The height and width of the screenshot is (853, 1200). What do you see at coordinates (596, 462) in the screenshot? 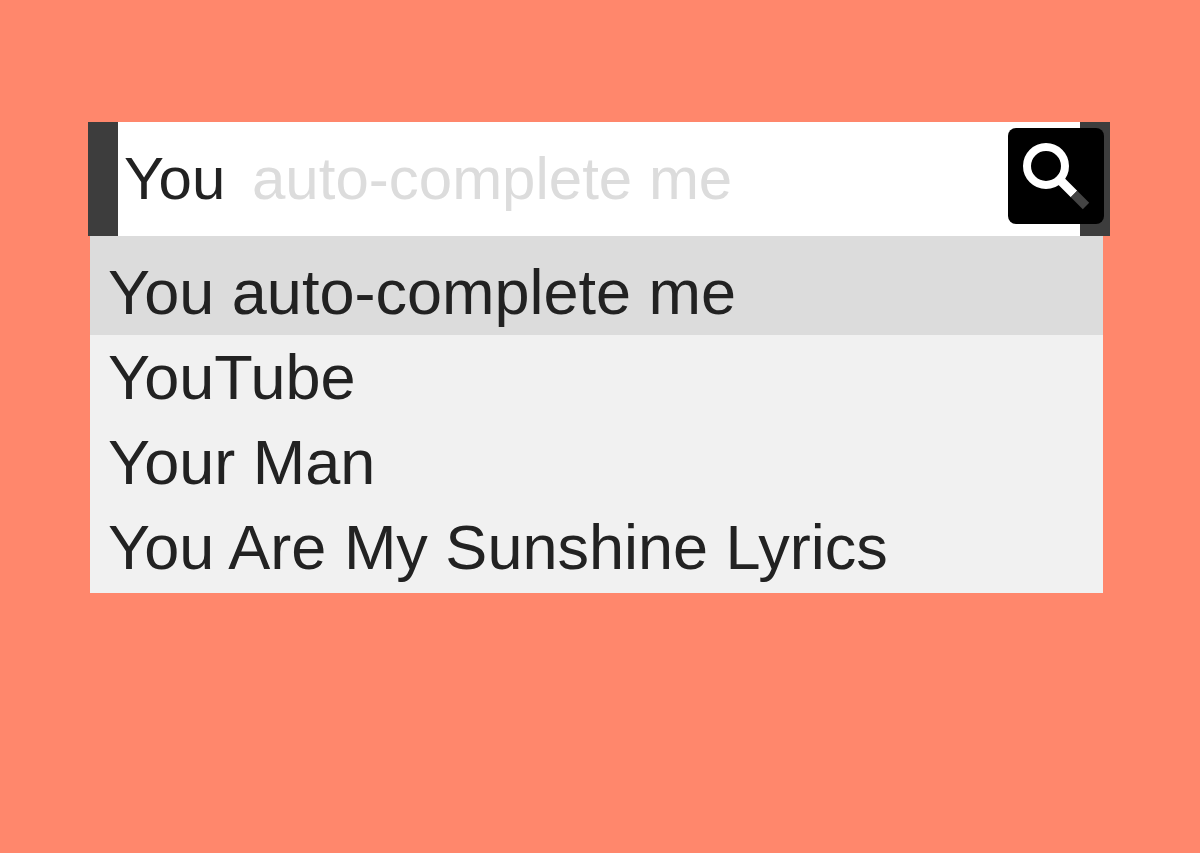
I see `suggestion-item: Your Man` at bounding box center [596, 462].